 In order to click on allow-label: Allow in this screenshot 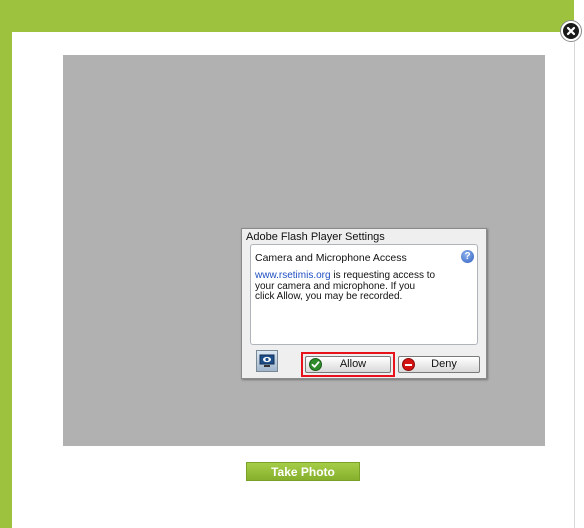, I will do `click(353, 364)`.